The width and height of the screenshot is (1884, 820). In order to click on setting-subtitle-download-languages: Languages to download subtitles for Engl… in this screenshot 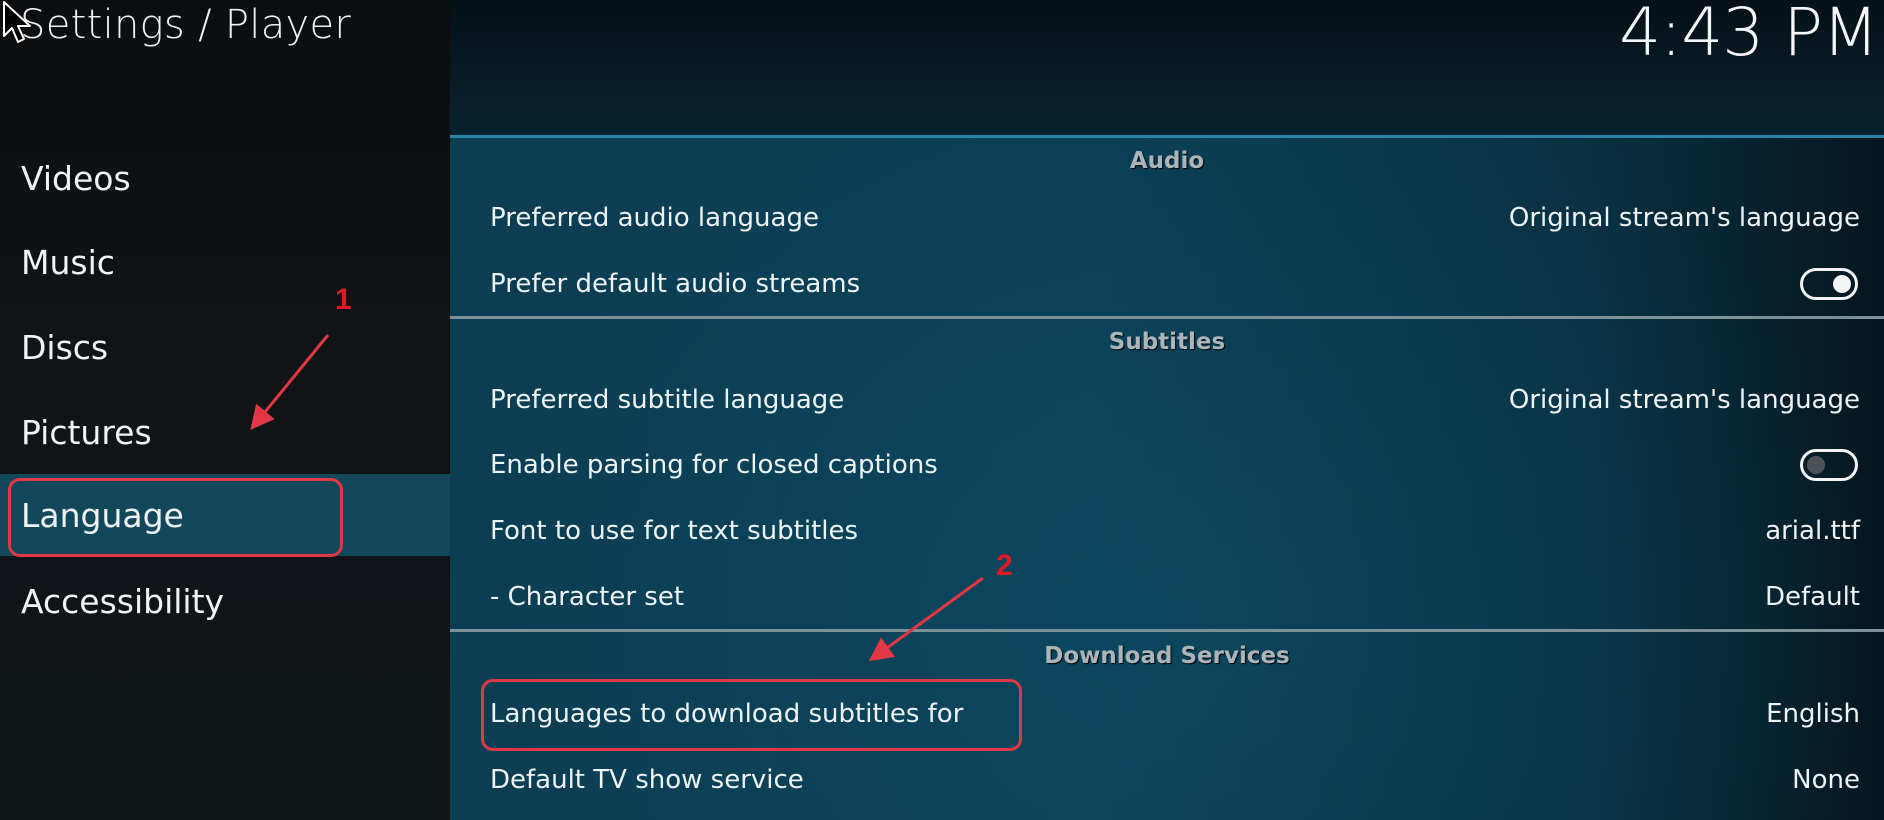, I will do `click(1167, 714)`.